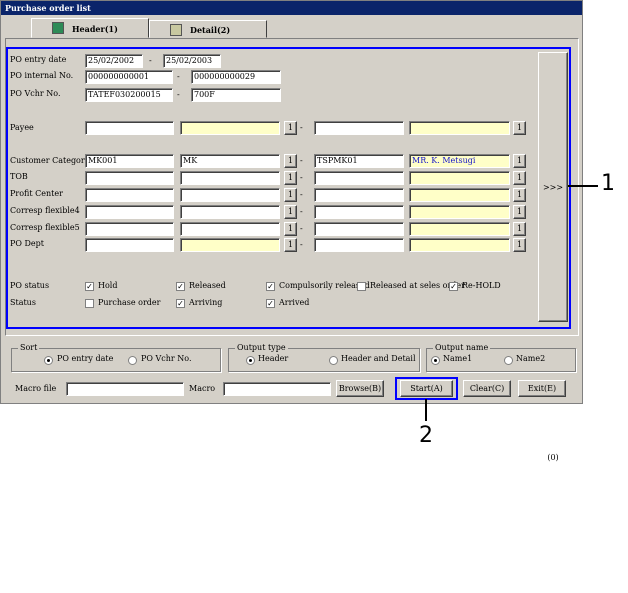  Describe the element at coordinates (208, 29) in the screenshot. I see `tab-detail: Detail(2)` at that location.